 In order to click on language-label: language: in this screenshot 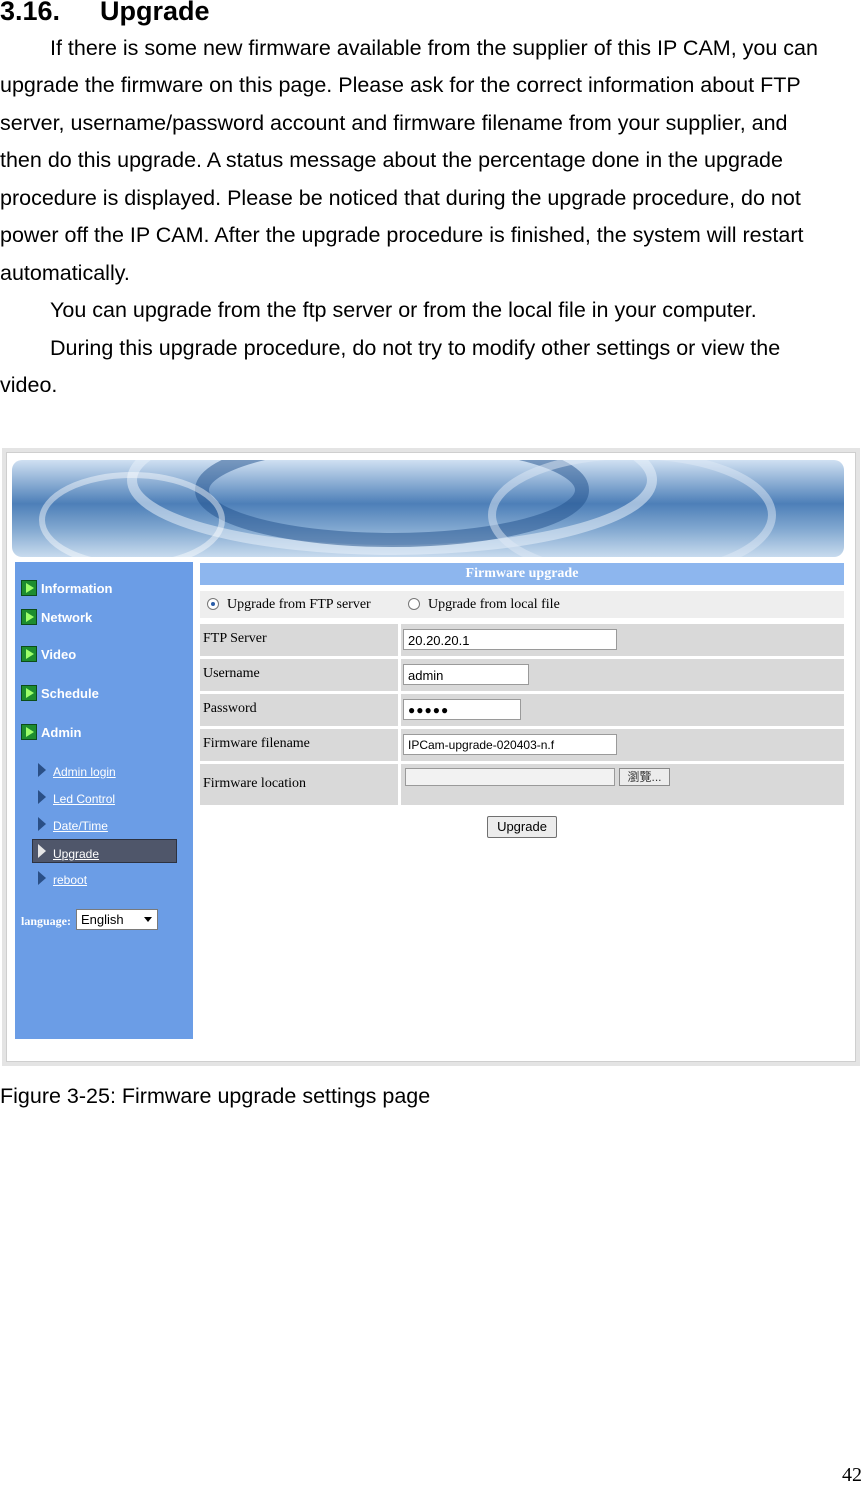, I will do `click(46, 921)`.